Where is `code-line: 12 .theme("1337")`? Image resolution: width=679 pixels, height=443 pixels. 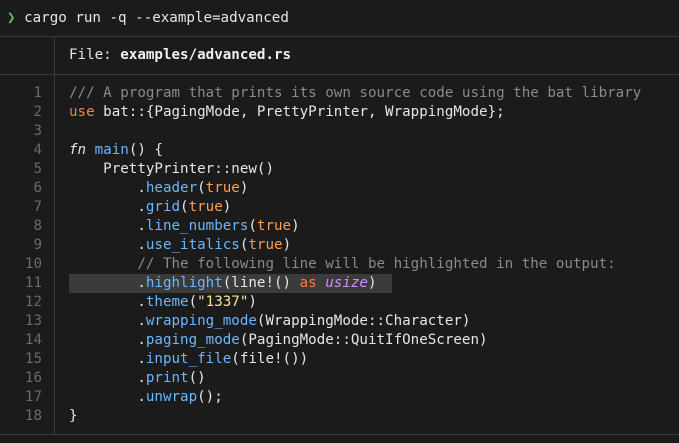
code-line: 12 .theme("1337") is located at coordinates (339, 302).